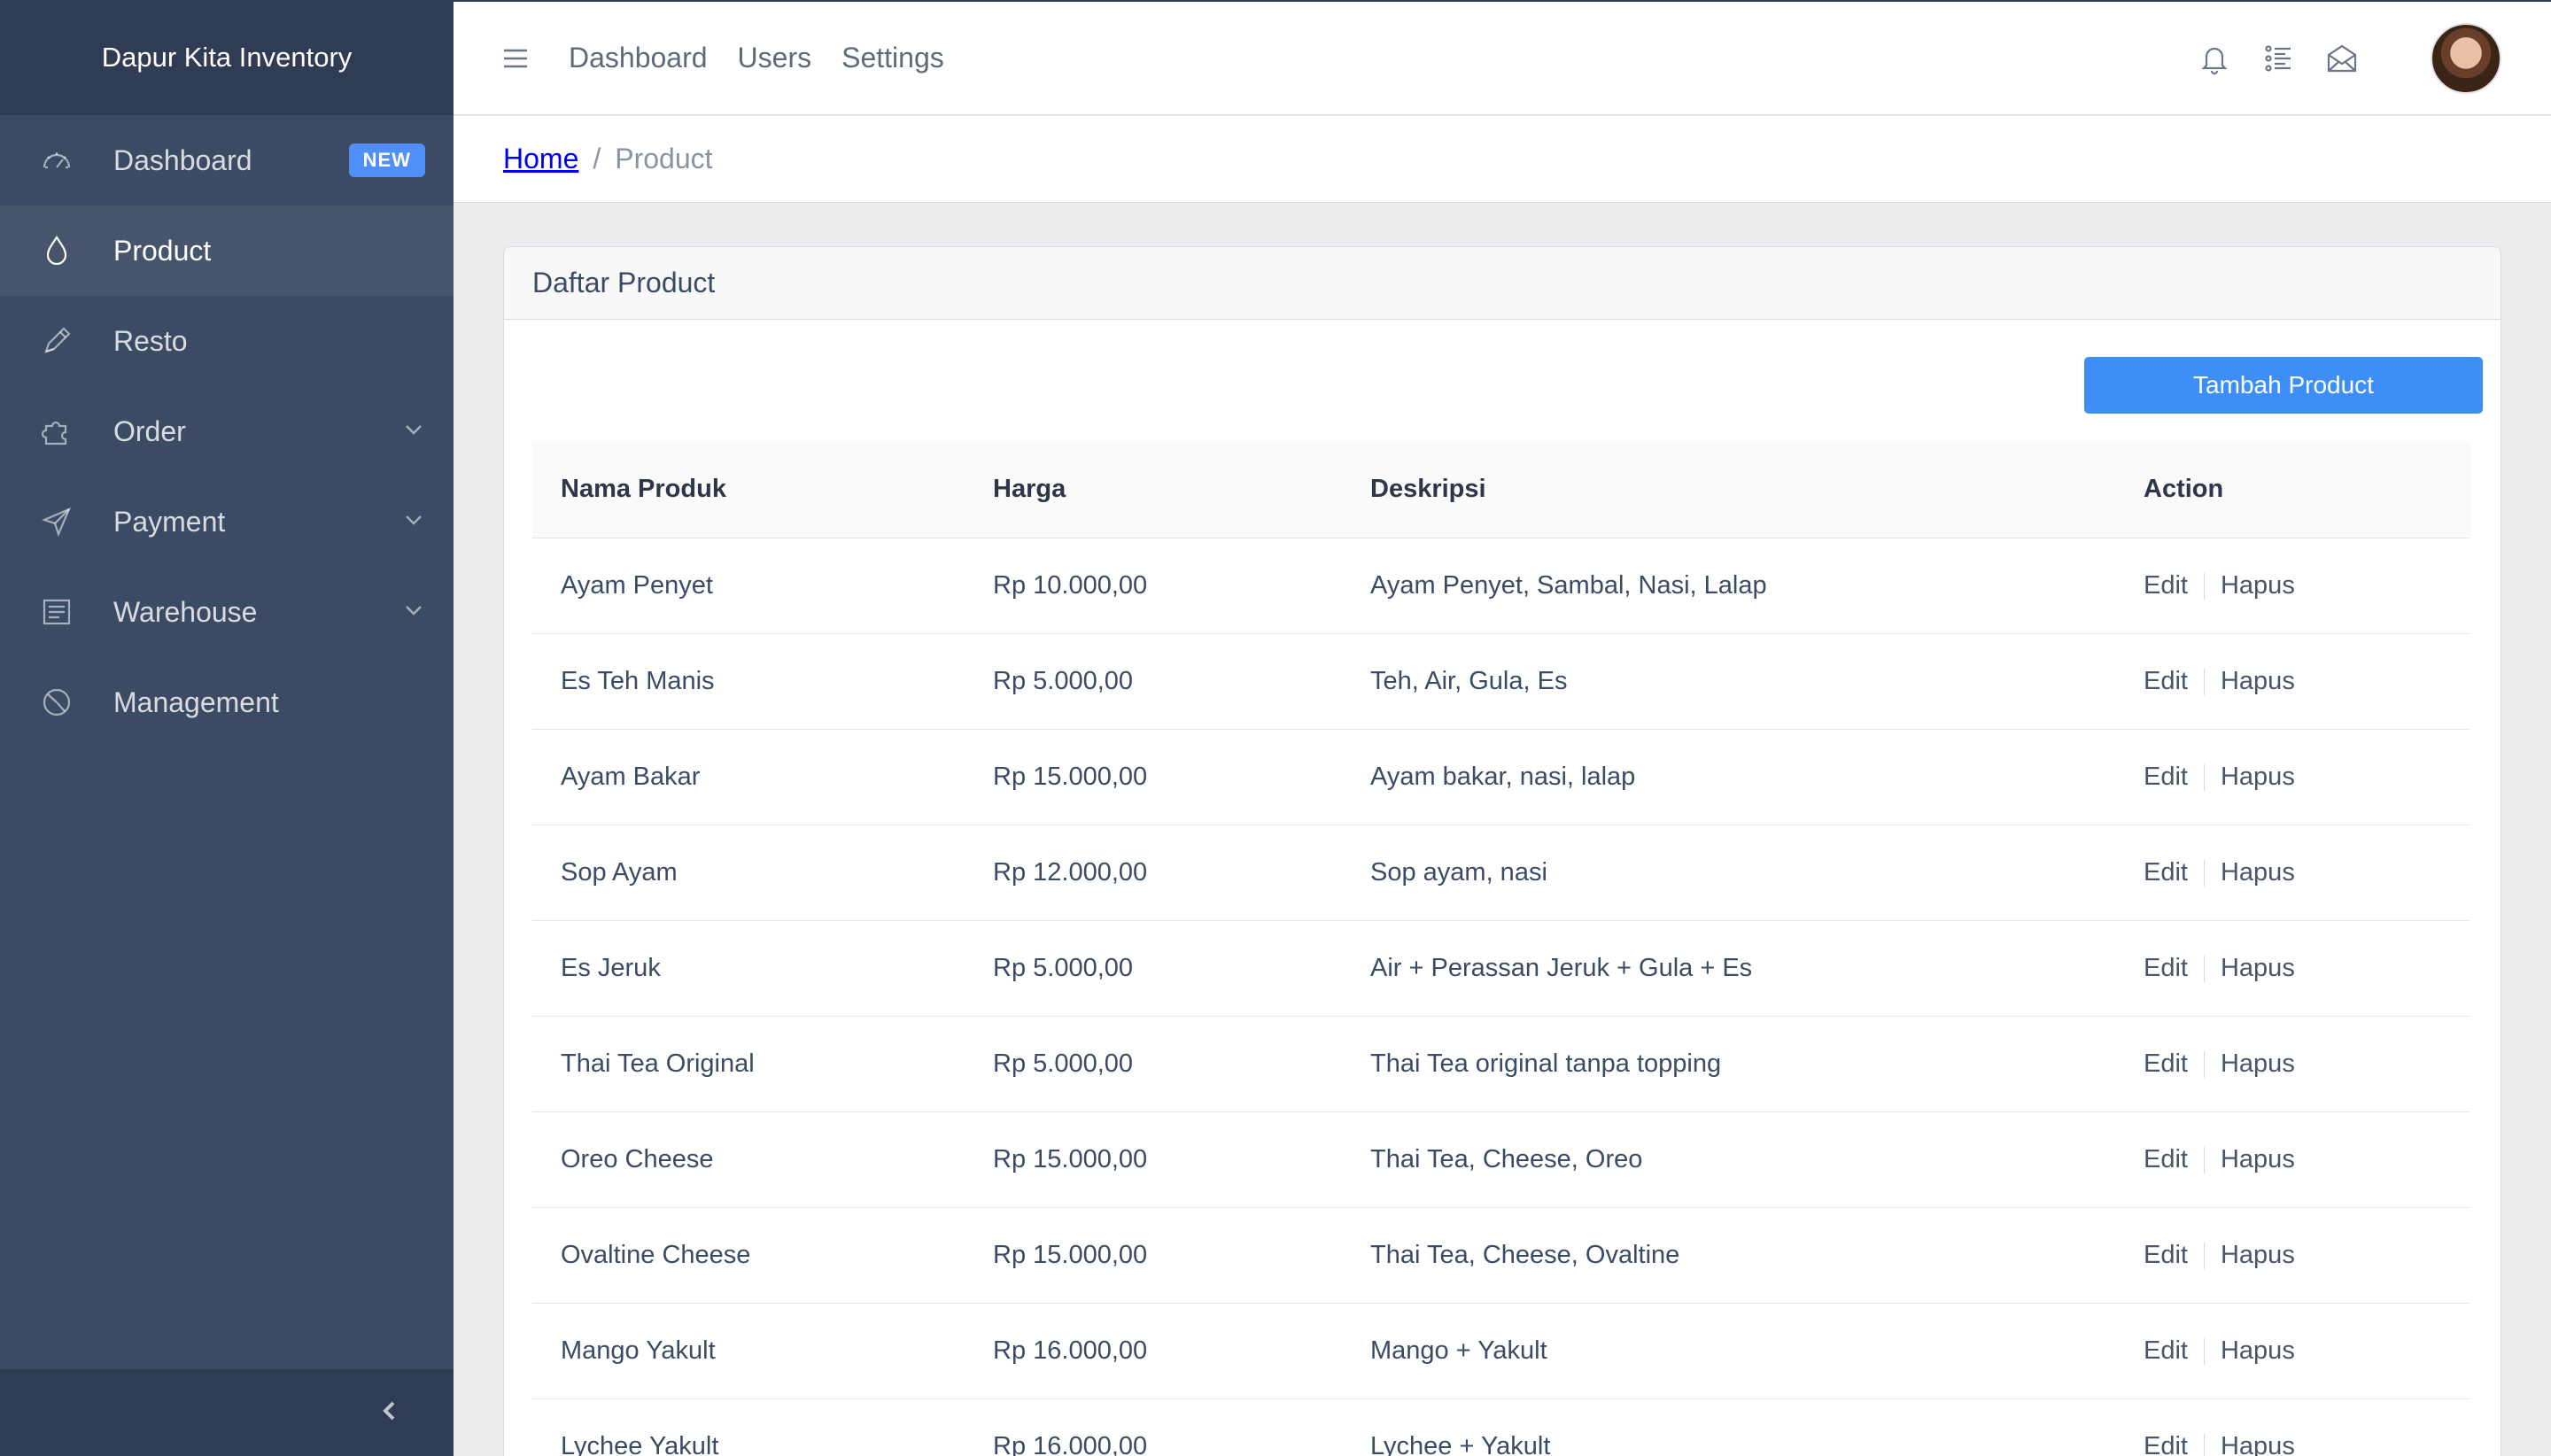 This screenshot has width=2551, height=1456. I want to click on header-nav-settings: Settings, so click(893, 58).